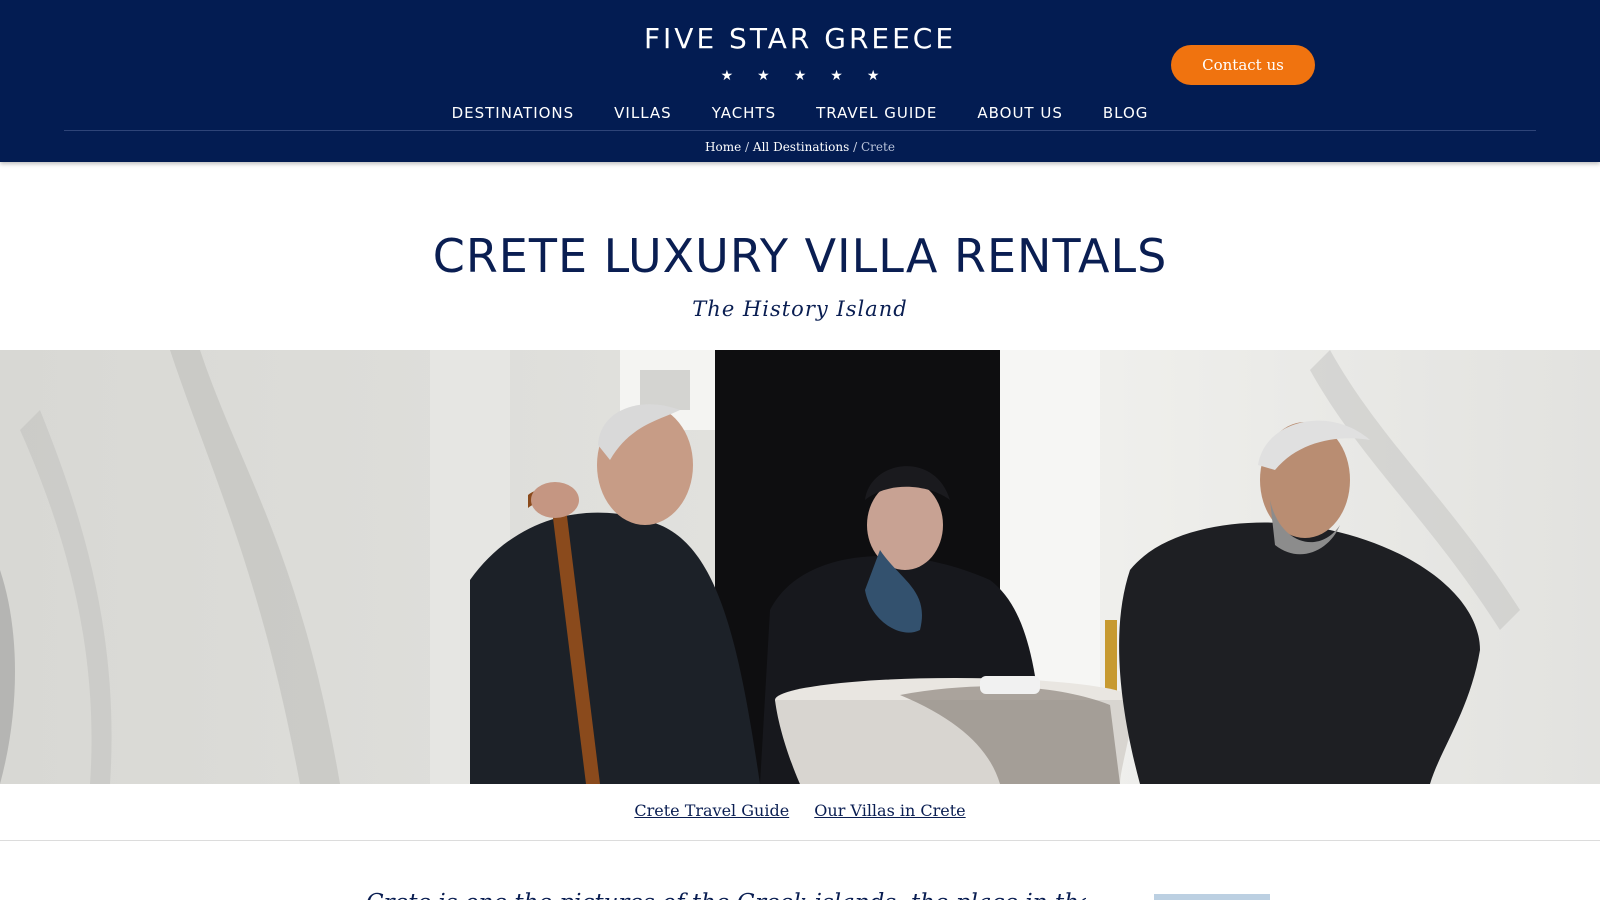  What do you see at coordinates (1212, 897) in the screenshot?
I see `side-thumbnail` at bounding box center [1212, 897].